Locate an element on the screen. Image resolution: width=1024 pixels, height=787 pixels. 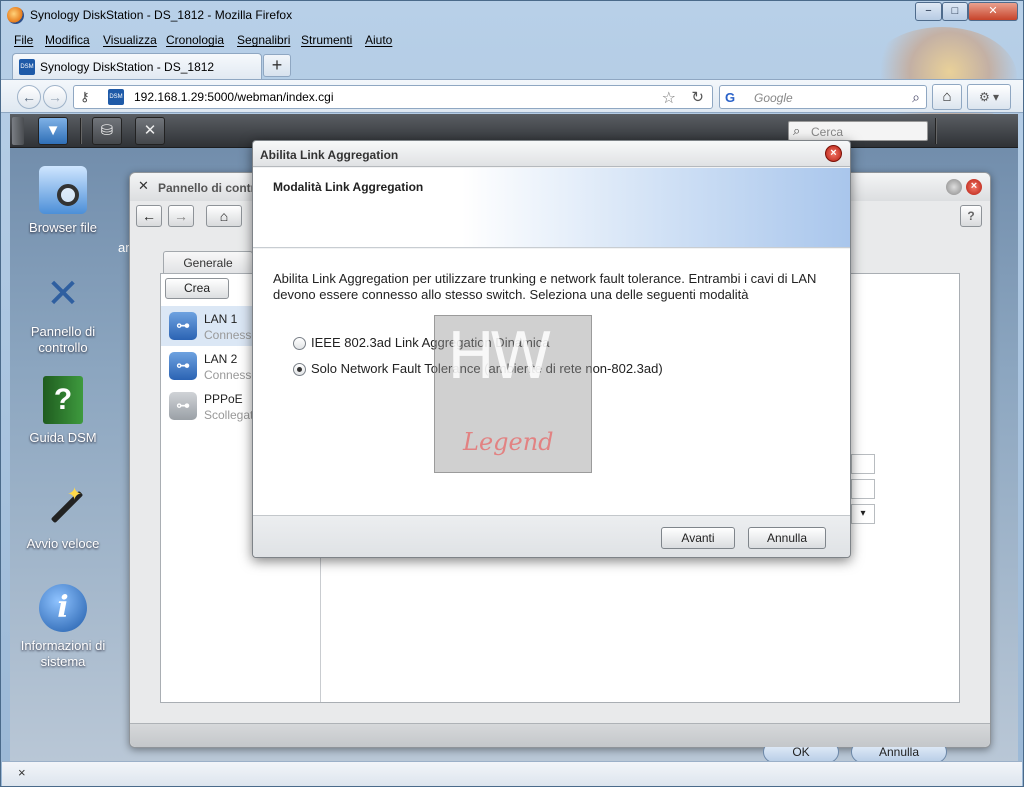
url-text: 192.168.1.29:5000/webman/index.cgi is located at coordinates (233, 97).